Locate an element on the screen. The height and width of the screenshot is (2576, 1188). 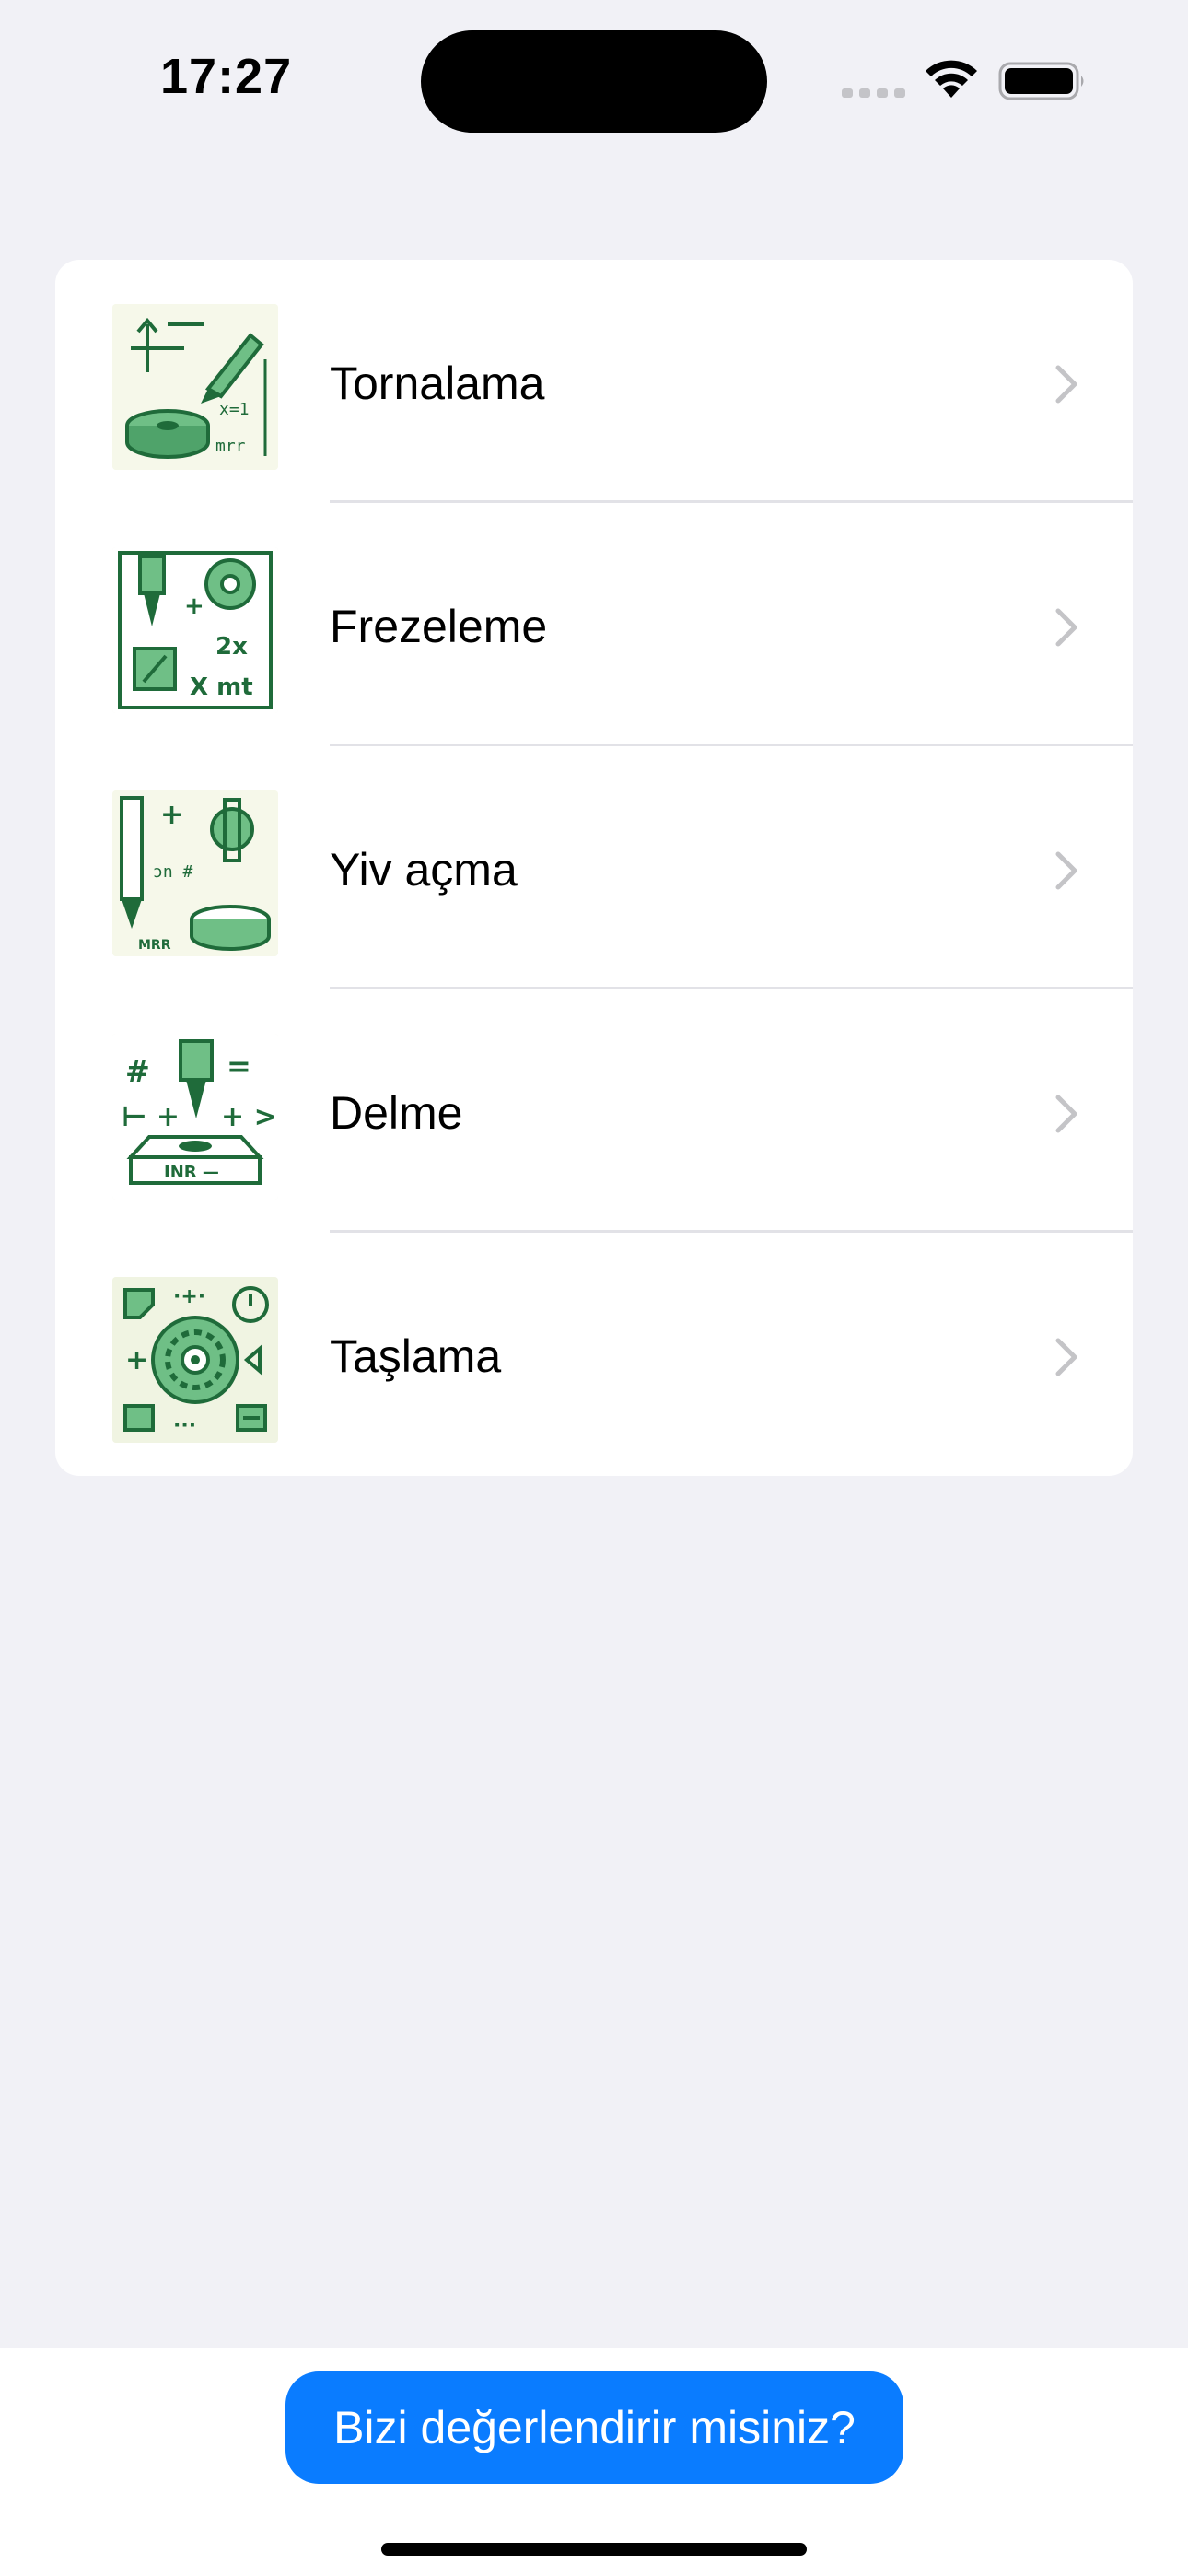
svg-text: ɔn # is located at coordinates (173, 872).